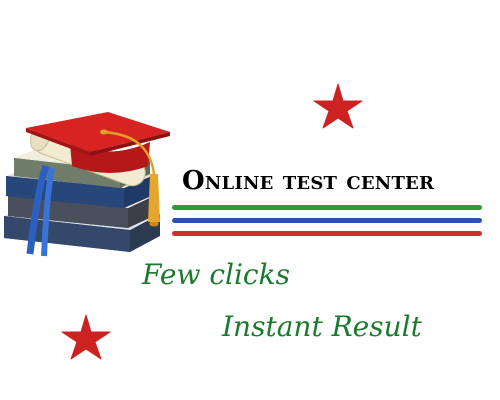  I want to click on page-title: Online test center, so click(308, 181).